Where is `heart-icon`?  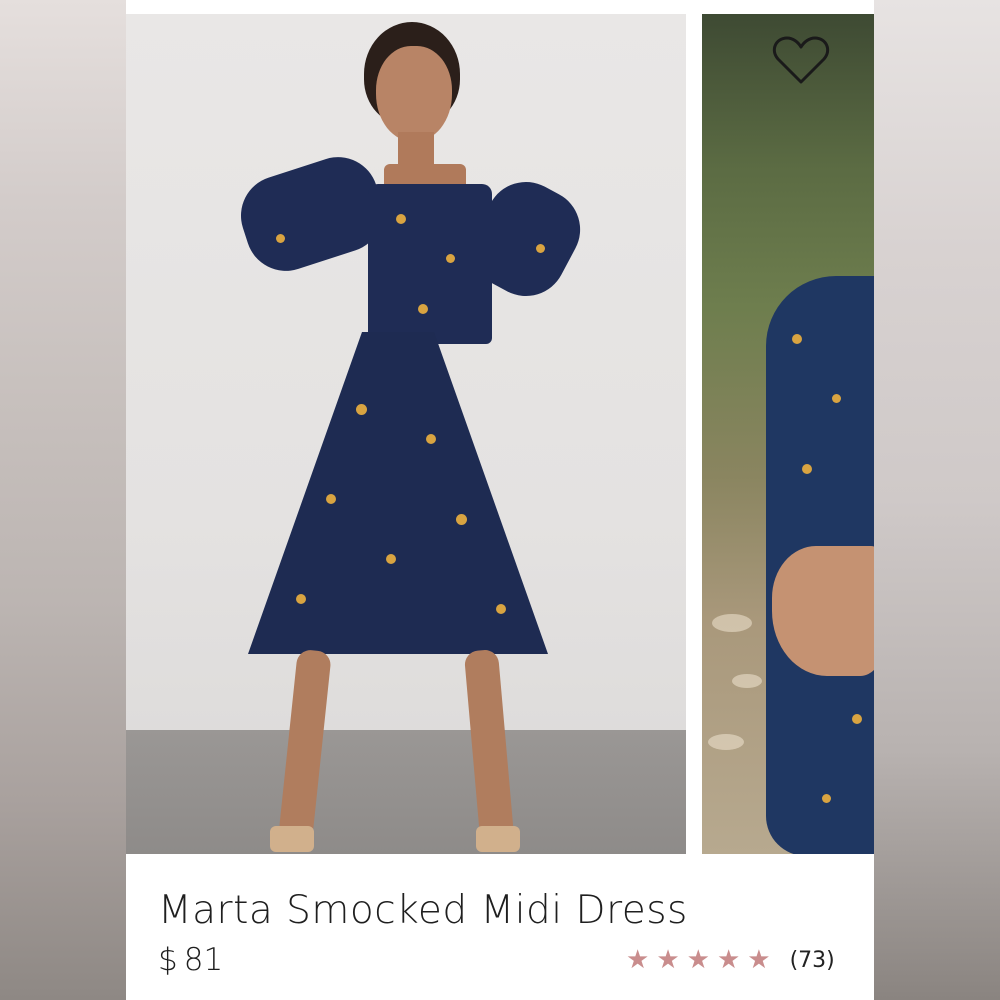
heart-icon is located at coordinates (801, 61).